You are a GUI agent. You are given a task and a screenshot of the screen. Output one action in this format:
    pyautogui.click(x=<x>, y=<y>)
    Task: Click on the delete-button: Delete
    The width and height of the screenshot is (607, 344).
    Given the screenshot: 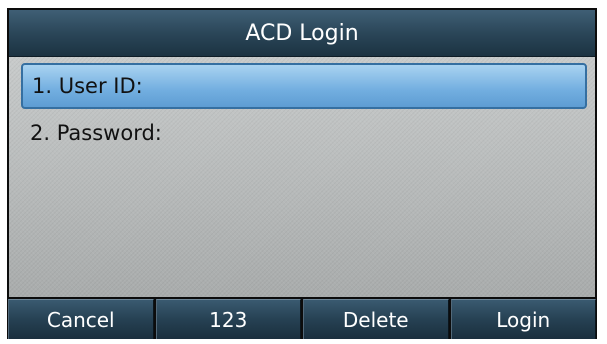 What is the action you would take?
    pyautogui.click(x=376, y=319)
    